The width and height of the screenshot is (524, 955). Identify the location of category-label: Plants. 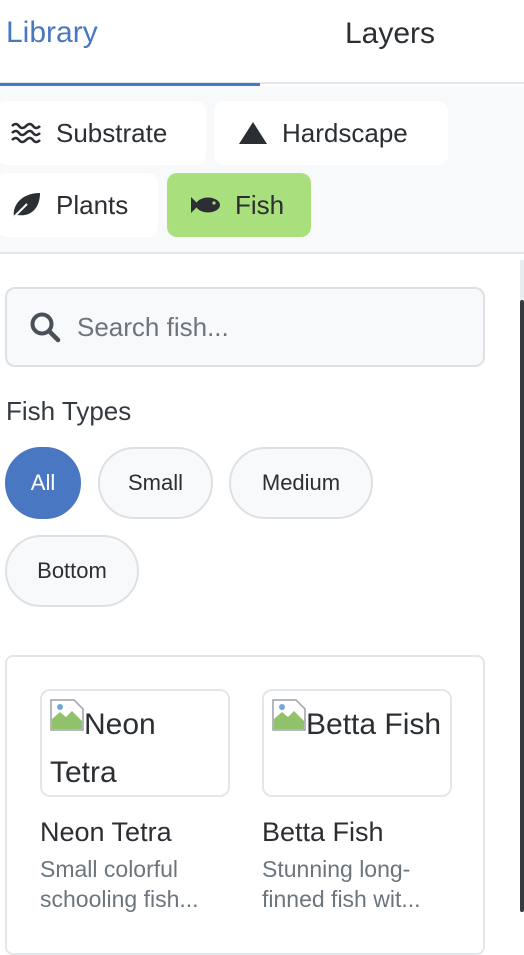
(92, 204).